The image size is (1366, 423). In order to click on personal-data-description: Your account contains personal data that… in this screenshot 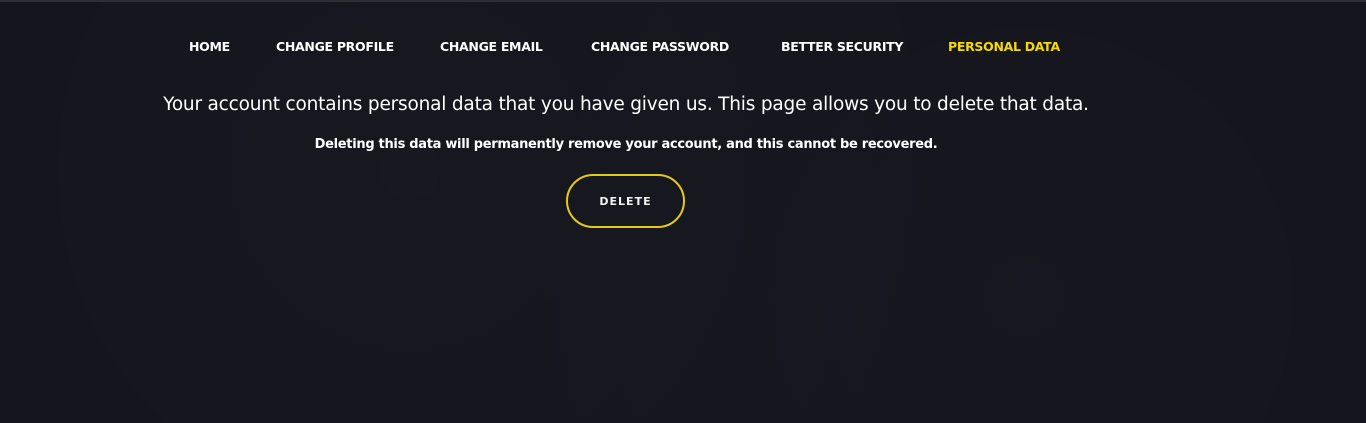, I will do `click(626, 104)`.